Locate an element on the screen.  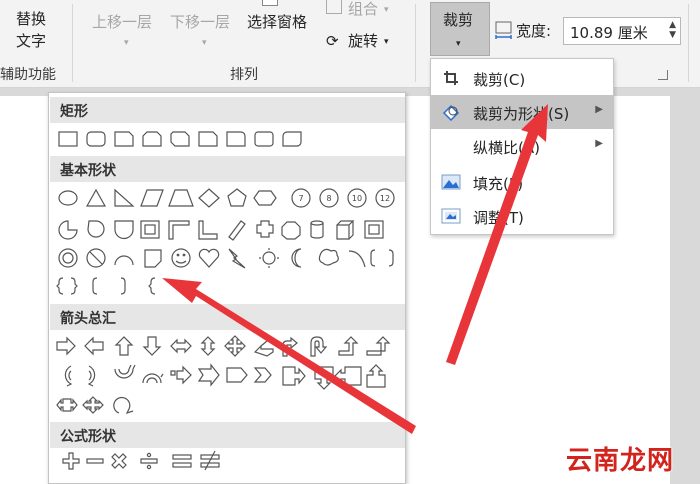
menu-item-crop-to-shape: 裁剪为形状(S) ▶ is located at coordinates (522, 112).